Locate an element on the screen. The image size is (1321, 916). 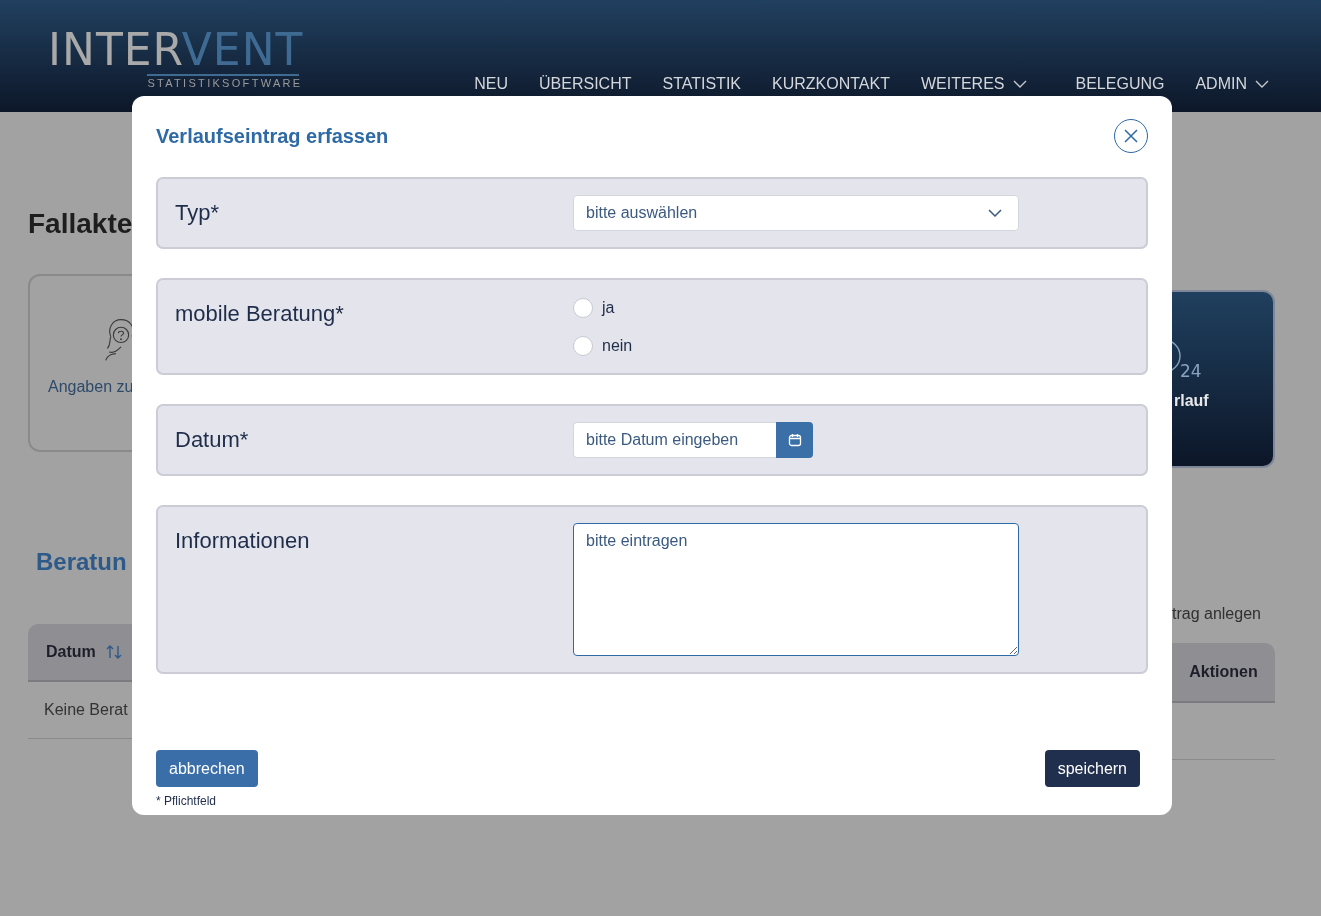
card-label: rlauf is located at coordinates (1191, 401).